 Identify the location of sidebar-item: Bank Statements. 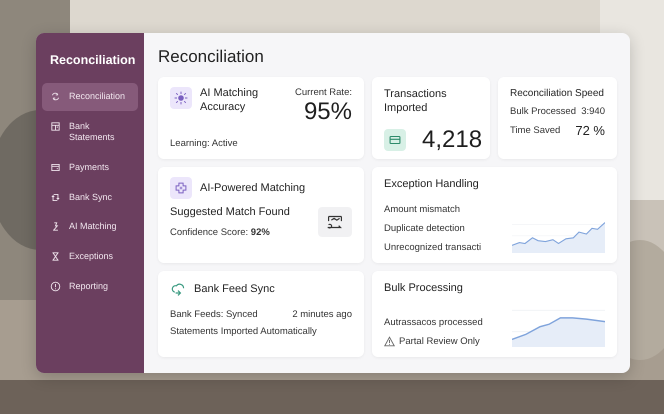
(90, 132).